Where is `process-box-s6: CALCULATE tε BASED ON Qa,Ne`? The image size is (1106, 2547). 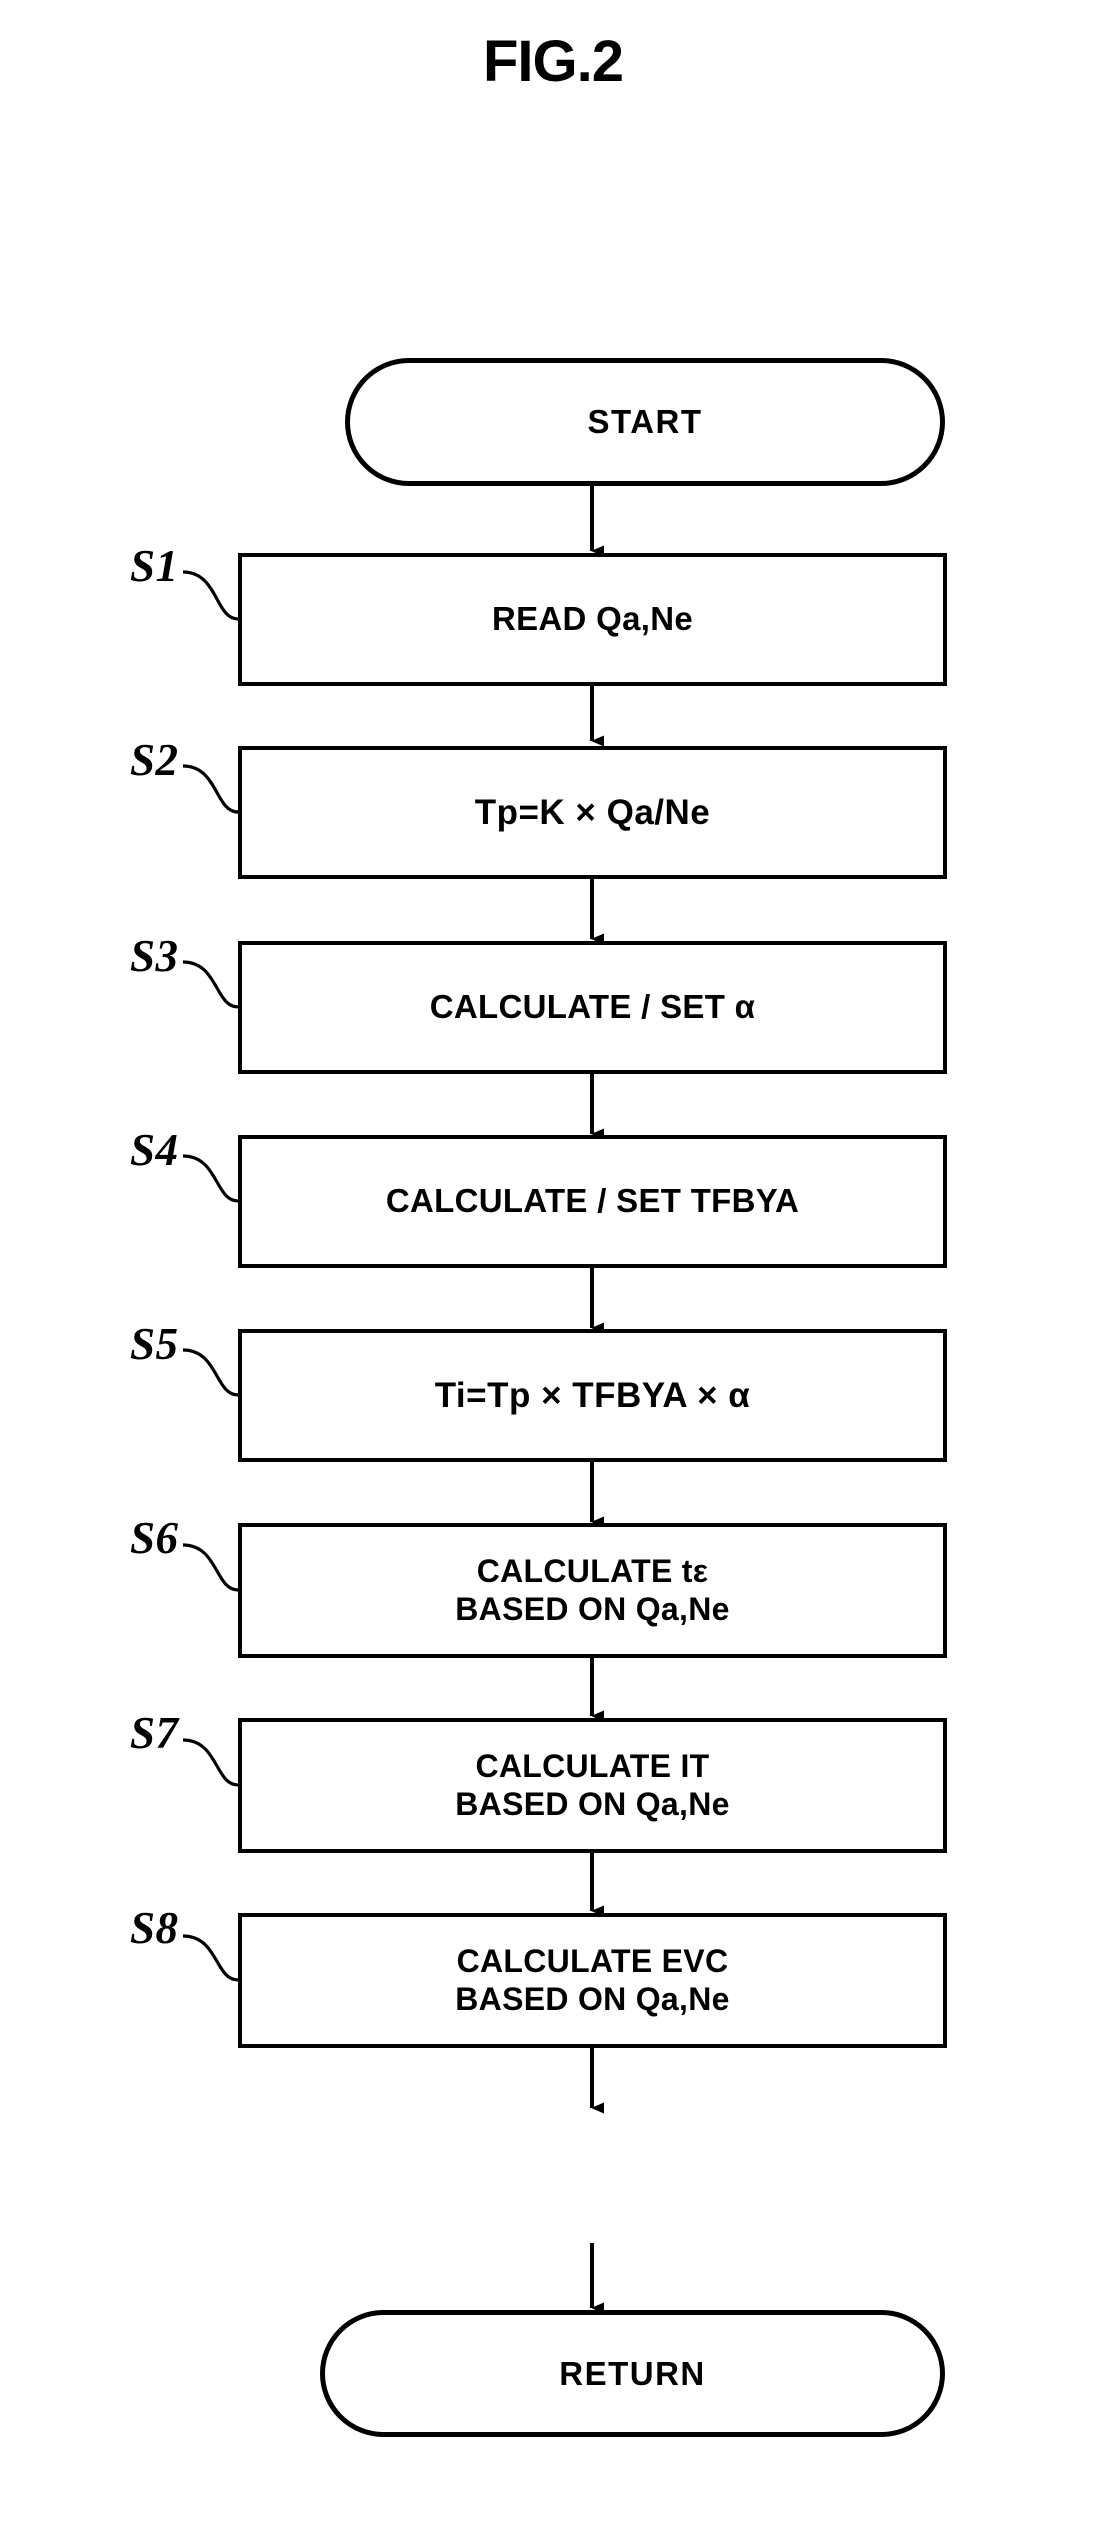 process-box-s6: CALCULATE tε BASED ON Qa,Ne is located at coordinates (592, 1590).